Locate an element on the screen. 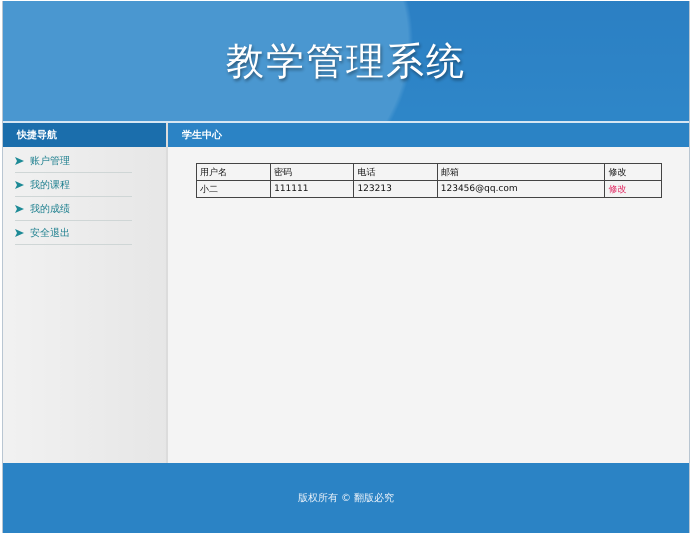 This screenshot has height=536, width=690. nav-link: 我的课程 is located at coordinates (73, 185).